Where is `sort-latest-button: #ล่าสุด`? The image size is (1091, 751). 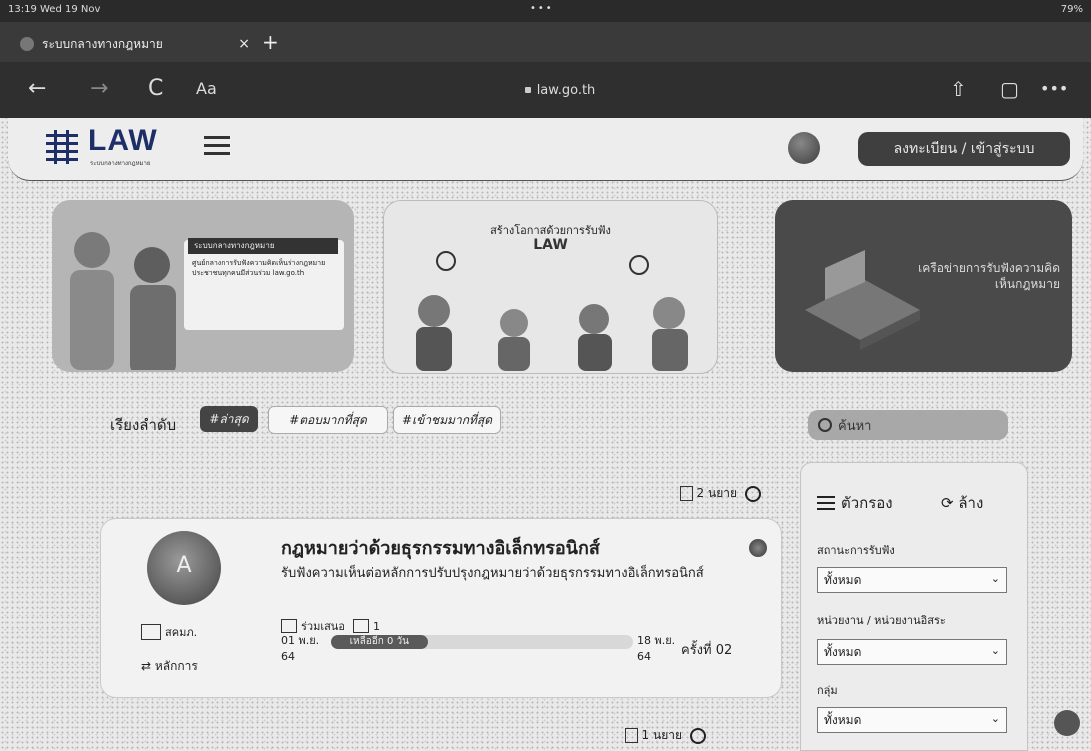
sort-latest-button: #ล่าสุด is located at coordinates (229, 419).